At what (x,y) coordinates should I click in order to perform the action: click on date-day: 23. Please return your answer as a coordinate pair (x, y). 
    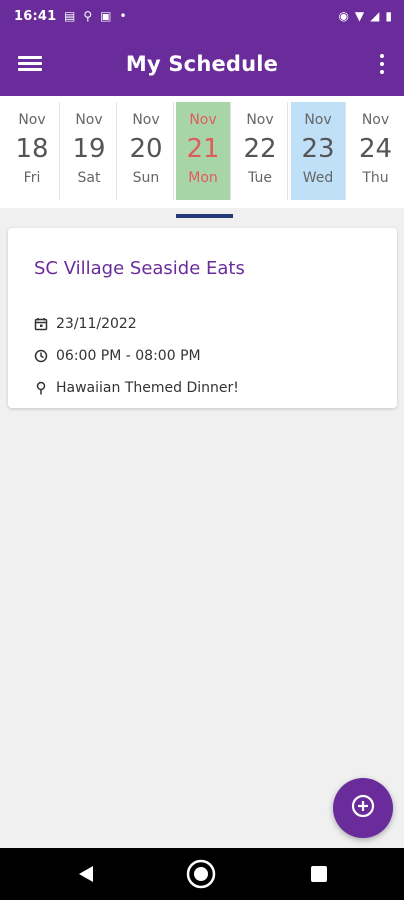
    Looking at the image, I should click on (318, 149).